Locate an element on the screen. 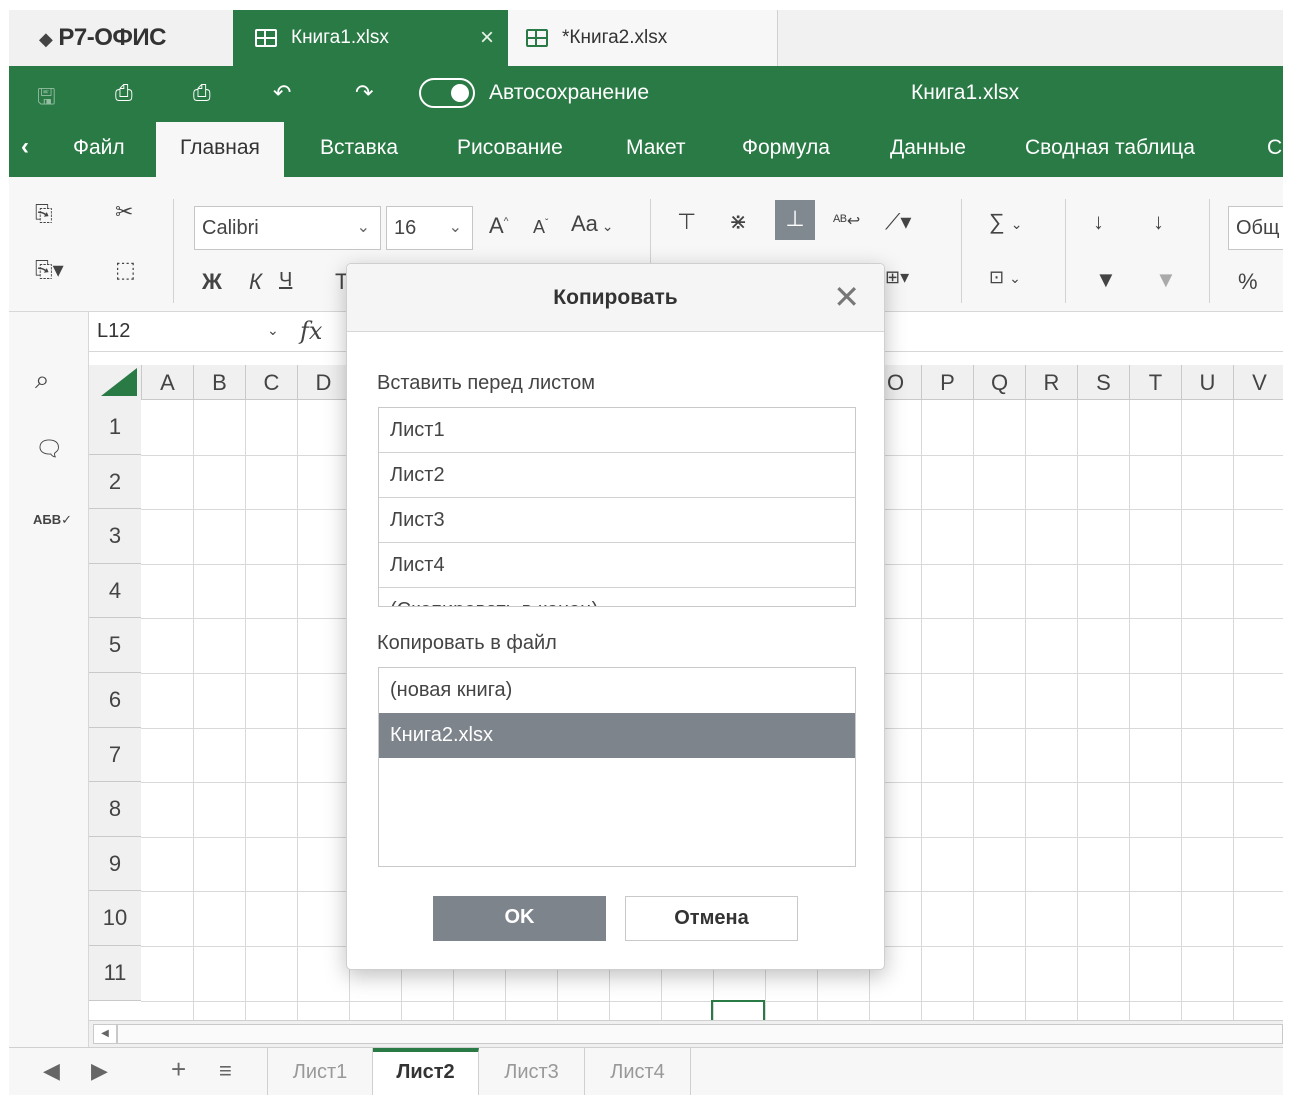 The height and width of the screenshot is (1095, 1295). clear-filter-icon: ▼ is located at coordinates (1166, 280).